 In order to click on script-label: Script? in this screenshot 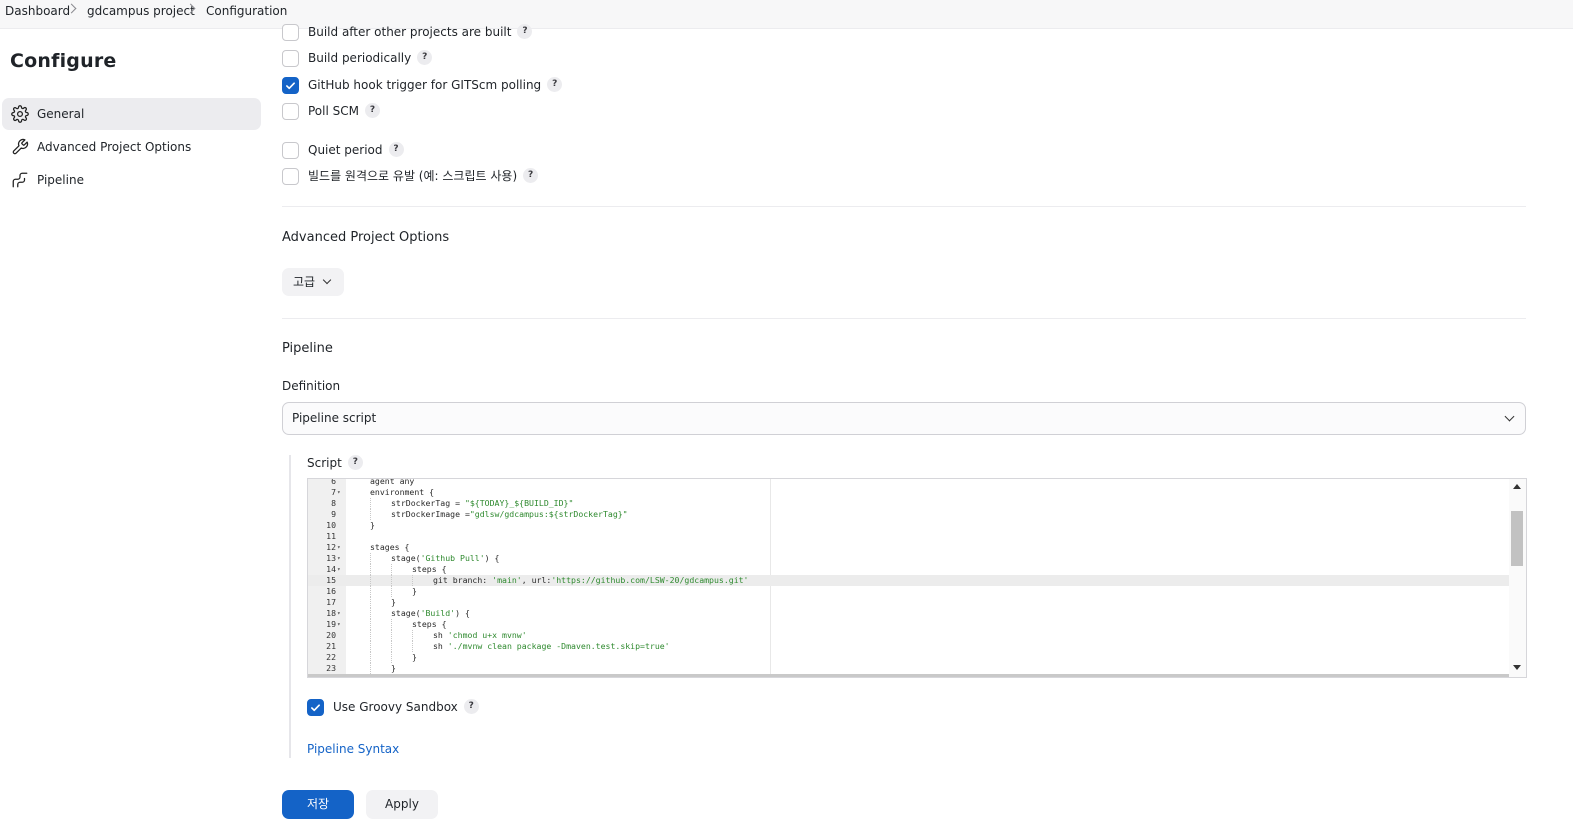, I will do `click(335, 463)`.